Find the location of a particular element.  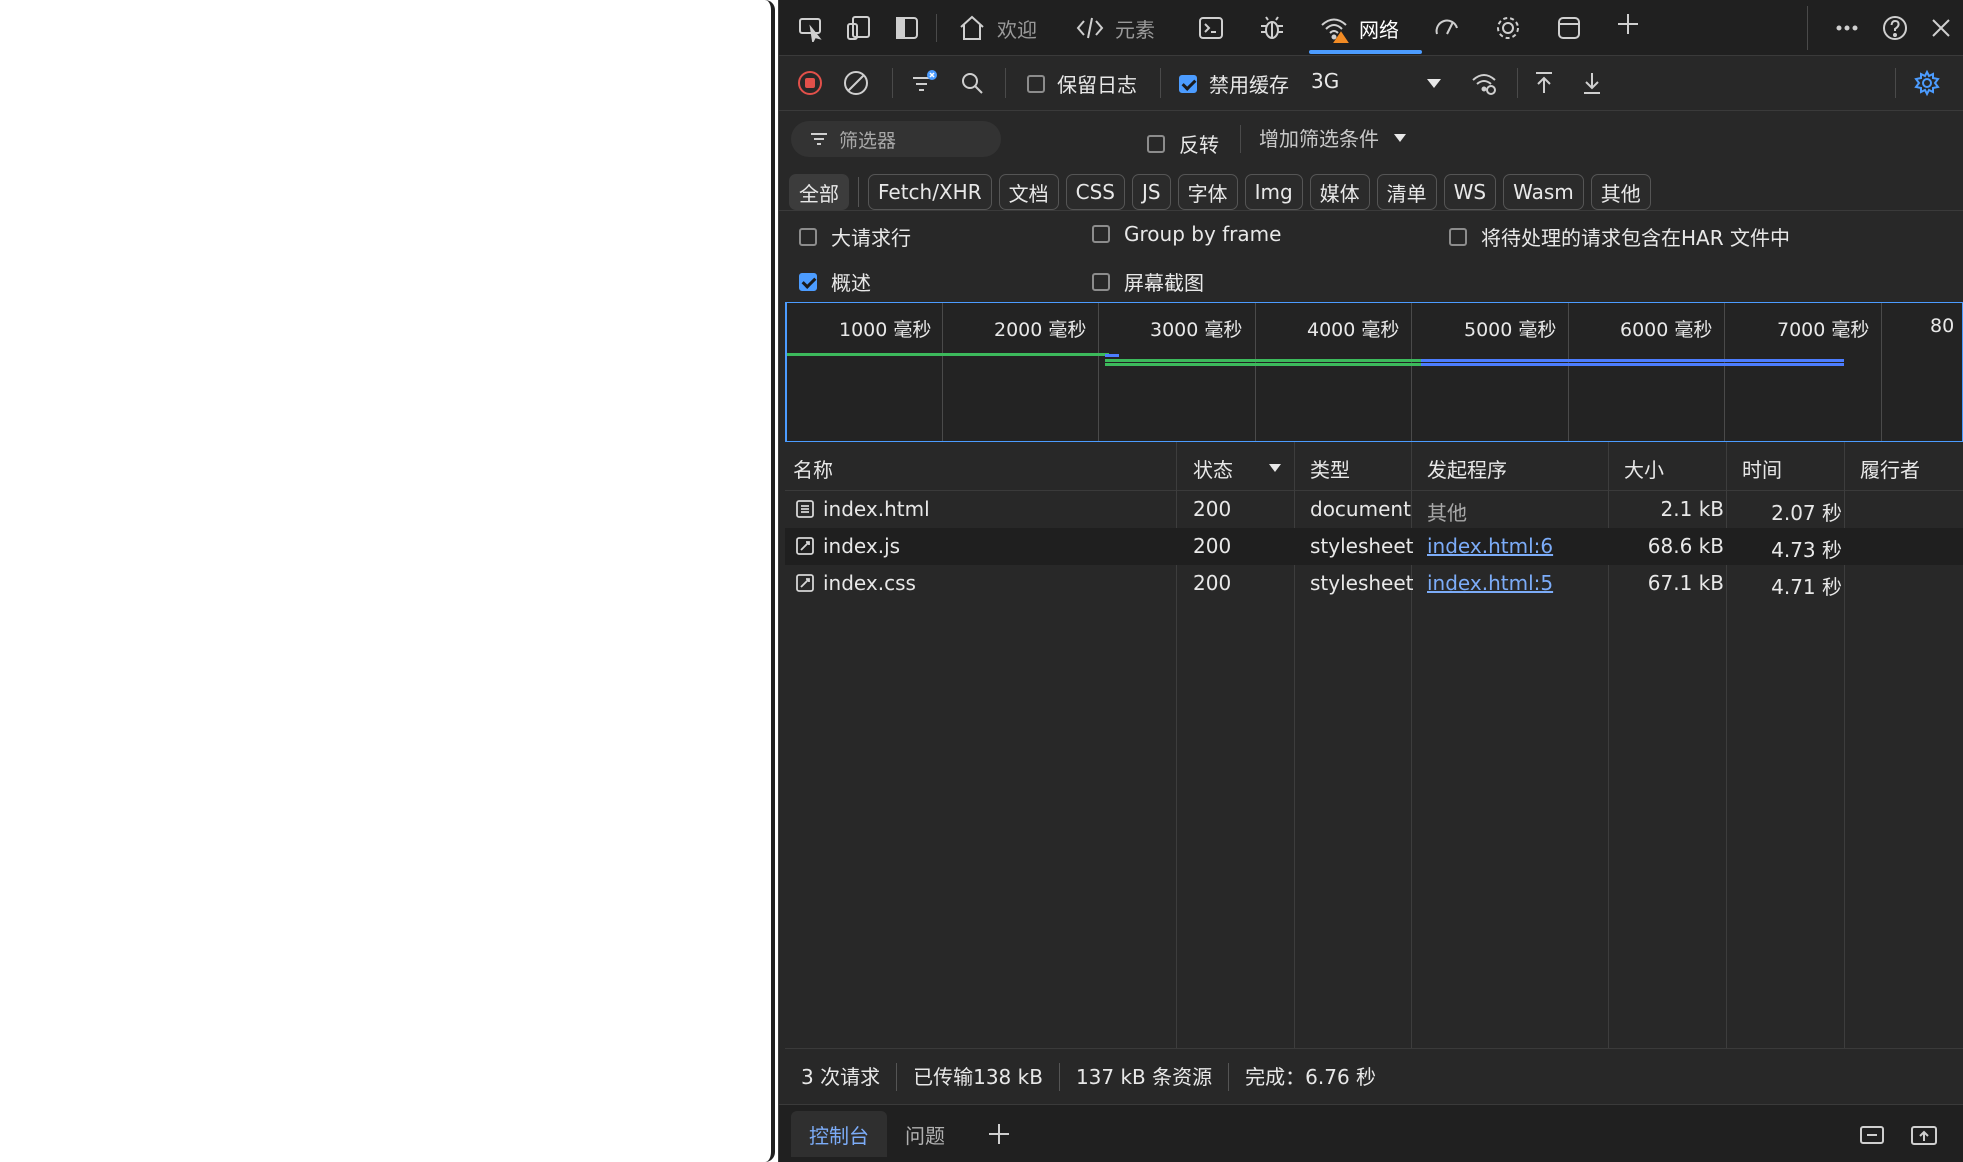

inspect-element-icon is located at coordinates (811, 28).